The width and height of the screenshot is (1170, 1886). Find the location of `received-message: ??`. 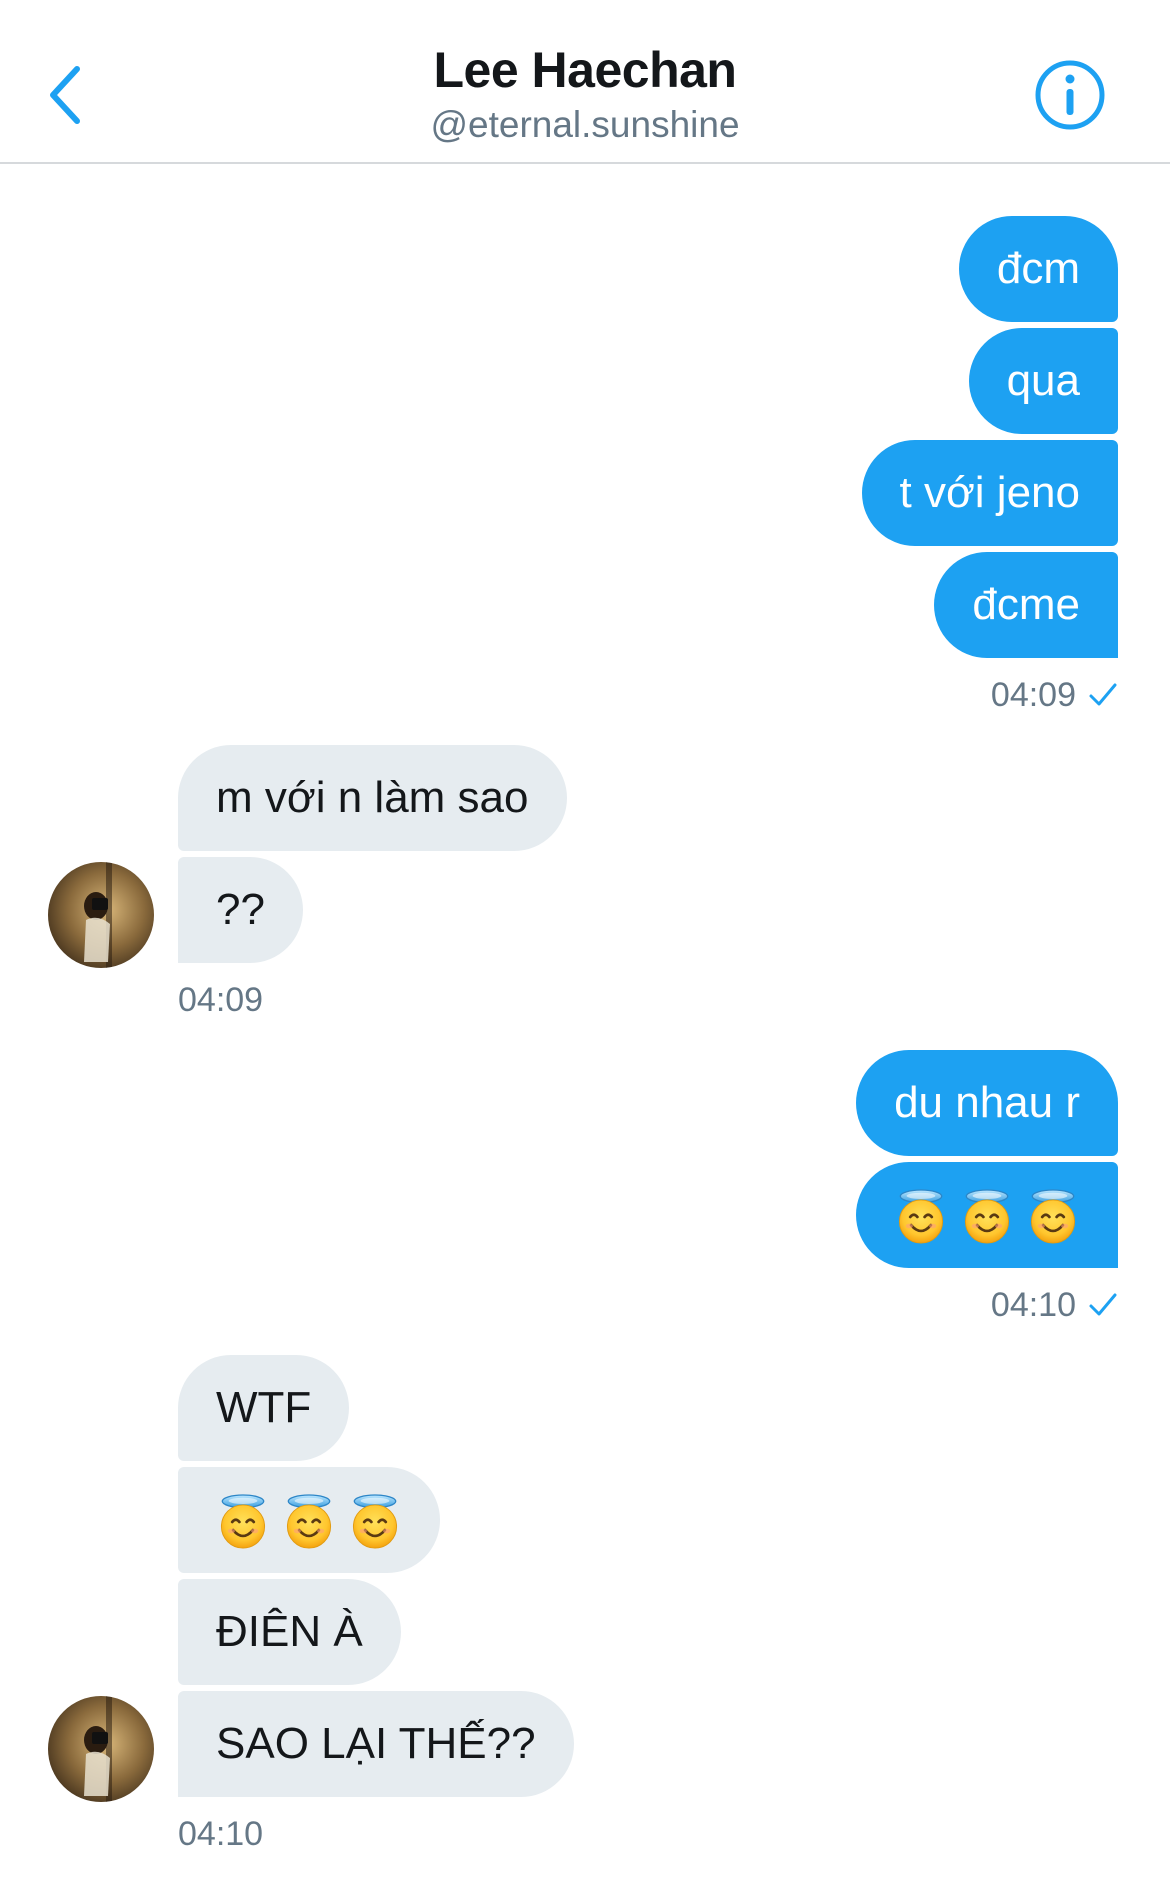

received-message: ?? is located at coordinates (240, 910).